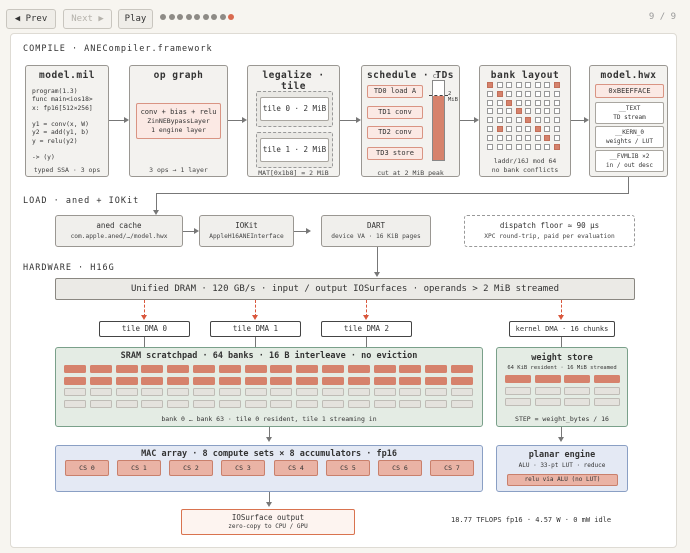 The width and height of the screenshot is (690, 553). Describe the element at coordinates (392, 193) in the screenshot. I see `arrow-hwx-to-load` at that location.